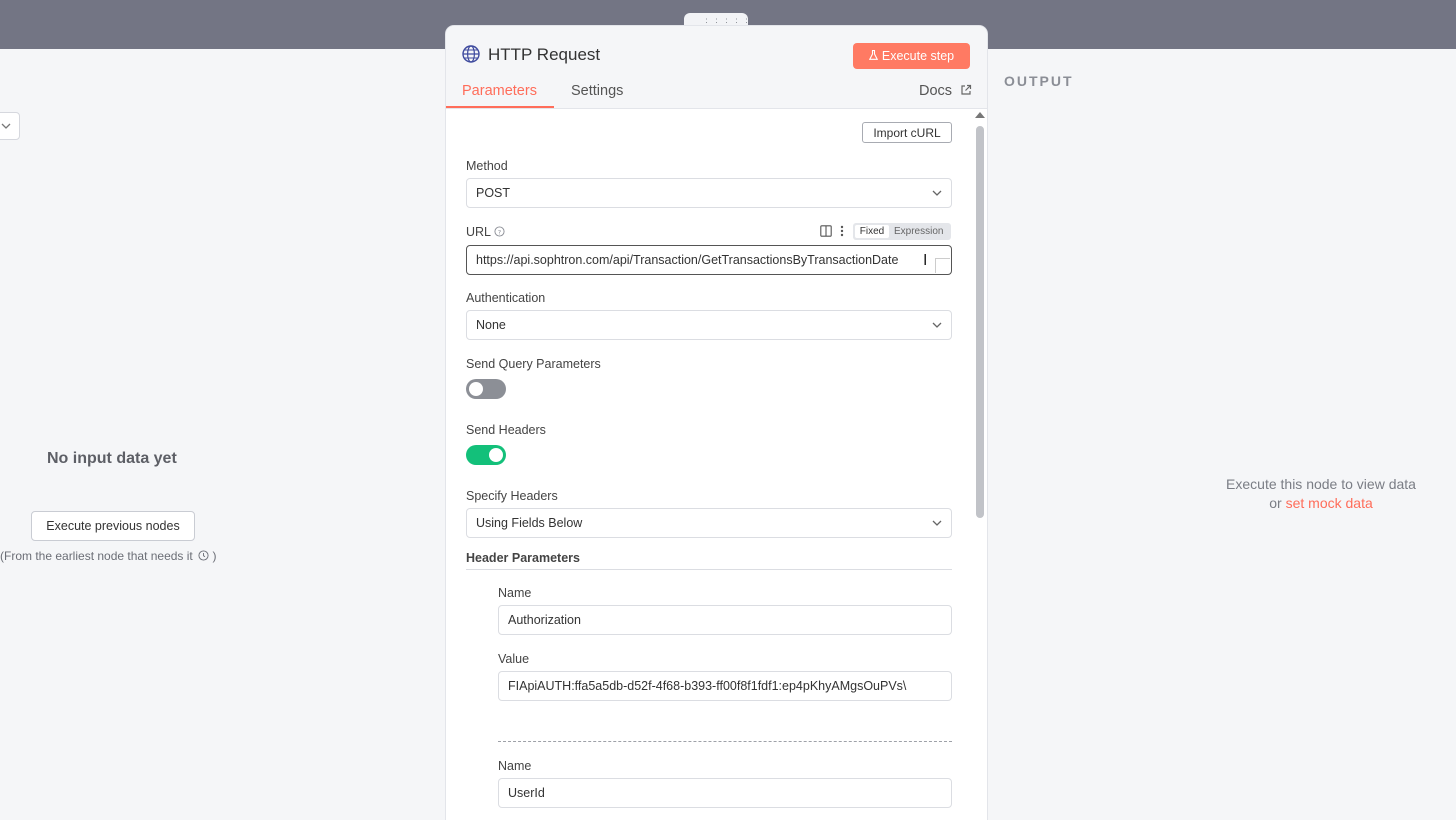 This screenshot has height=820, width=1456. I want to click on set-mock-data-link: set mock data, so click(1329, 503).